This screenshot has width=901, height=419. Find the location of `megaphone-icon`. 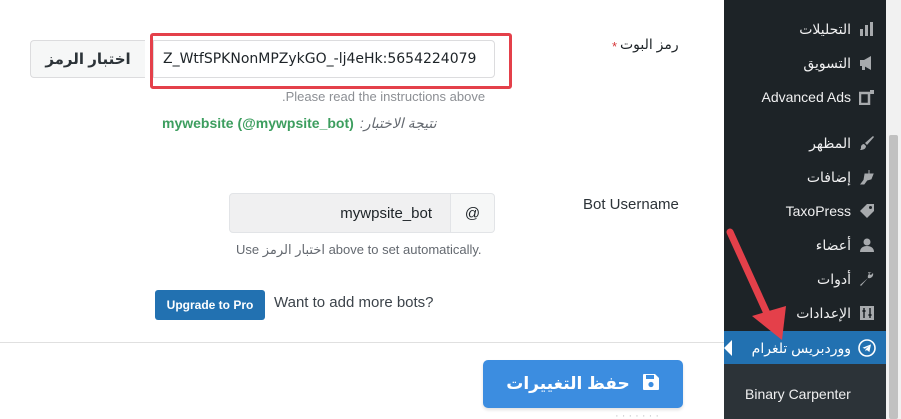

megaphone-icon is located at coordinates (867, 63).